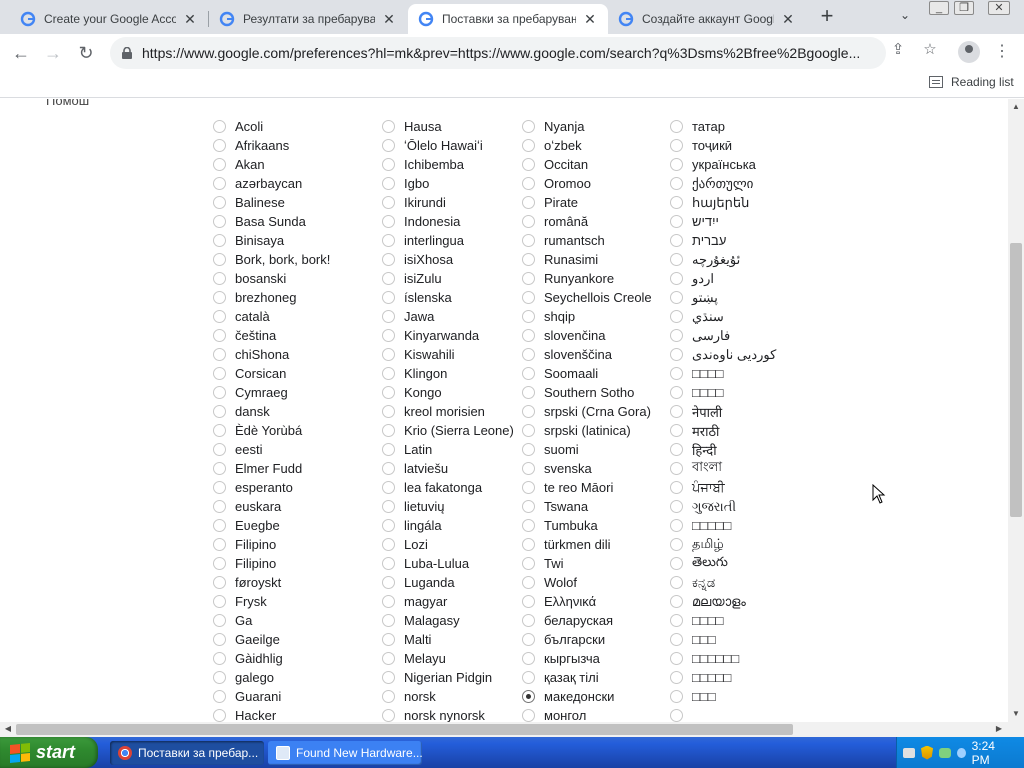 The image size is (1024, 768). I want to click on language-option: azərbaycan, so click(271, 183).